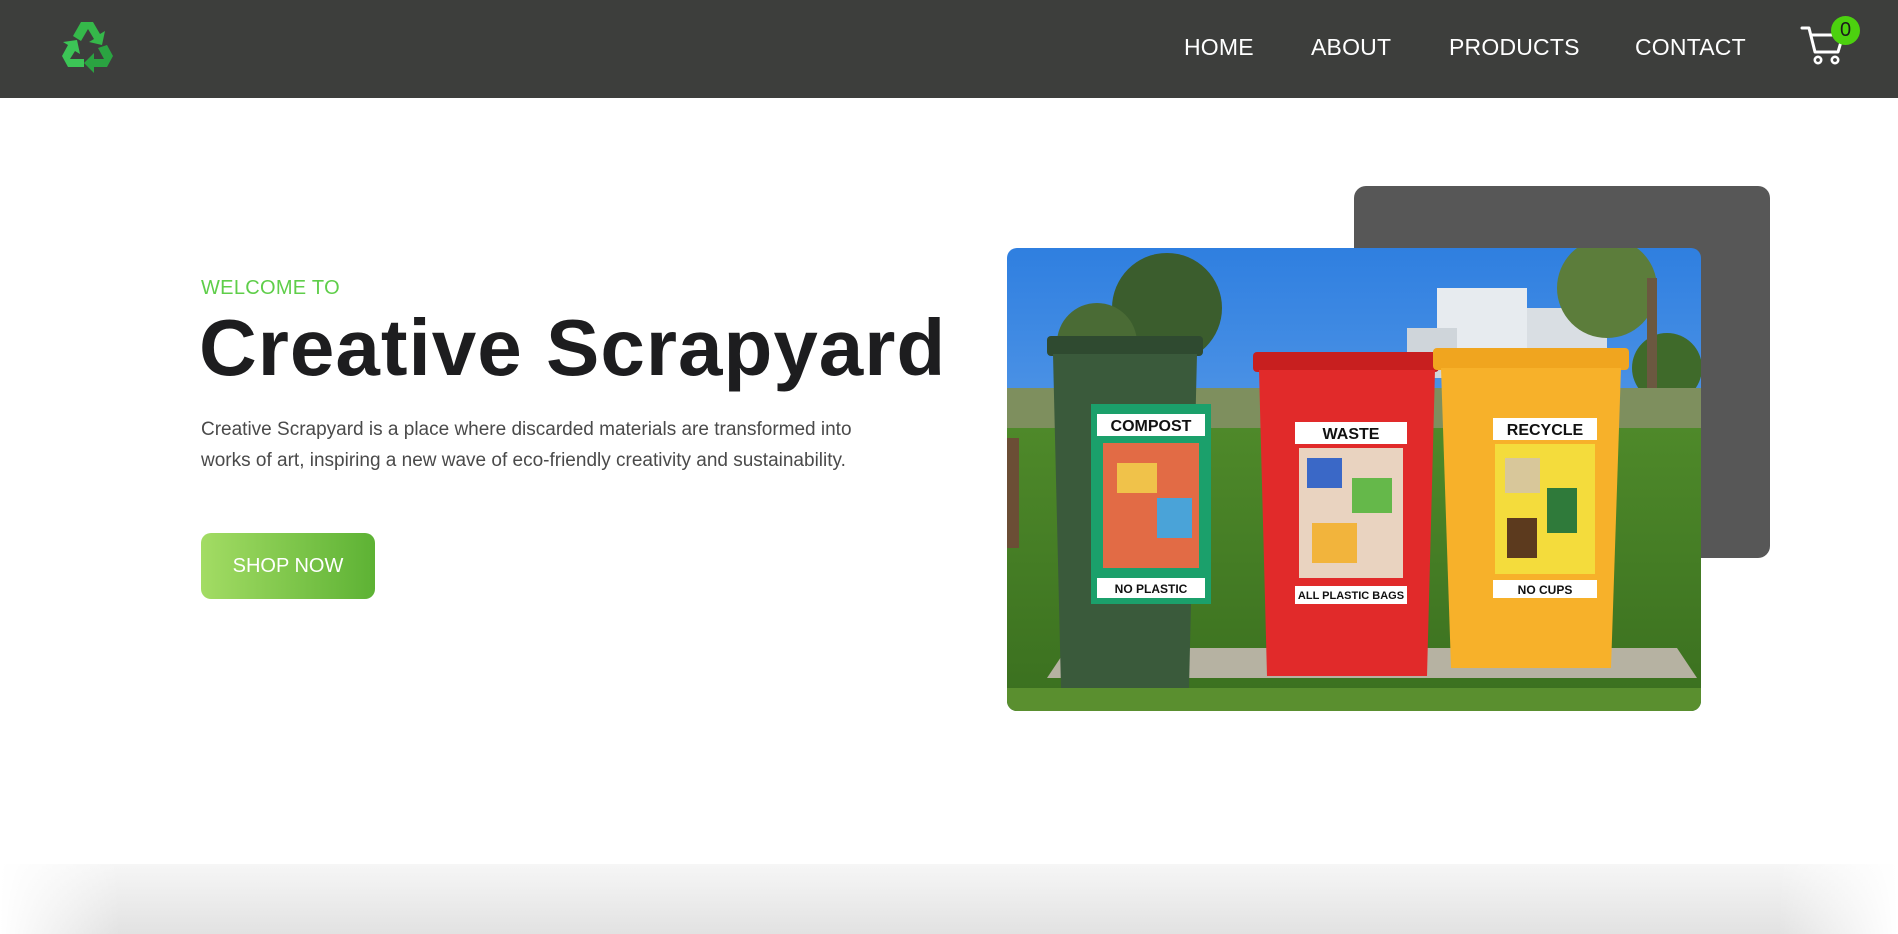 This screenshot has width=1898, height=934. I want to click on nav-link-home: HOME, so click(1219, 47).